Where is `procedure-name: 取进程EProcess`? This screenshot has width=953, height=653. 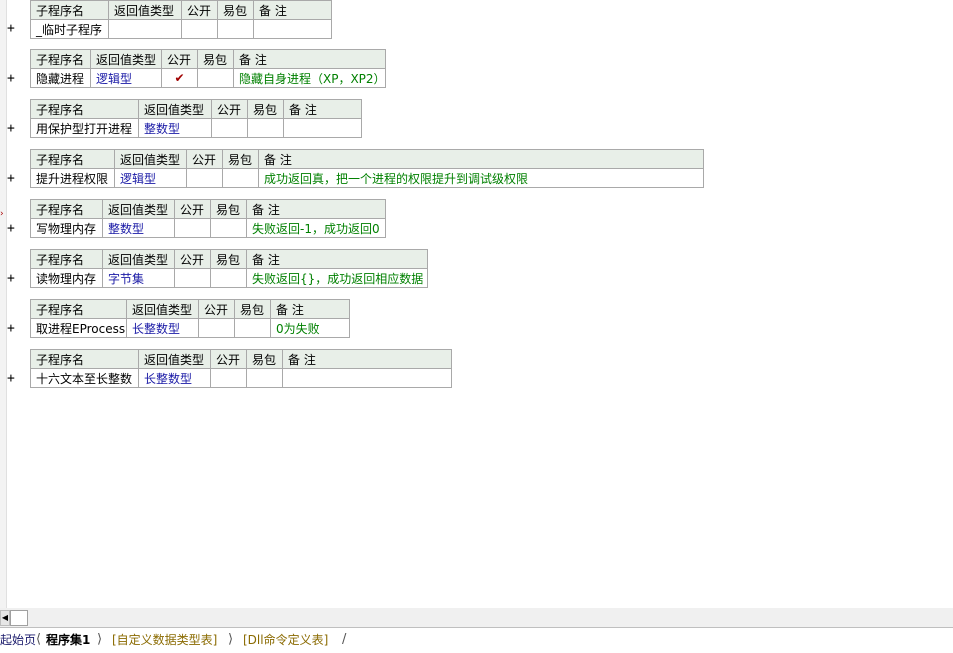
procedure-name: 取进程EProcess is located at coordinates (78, 328).